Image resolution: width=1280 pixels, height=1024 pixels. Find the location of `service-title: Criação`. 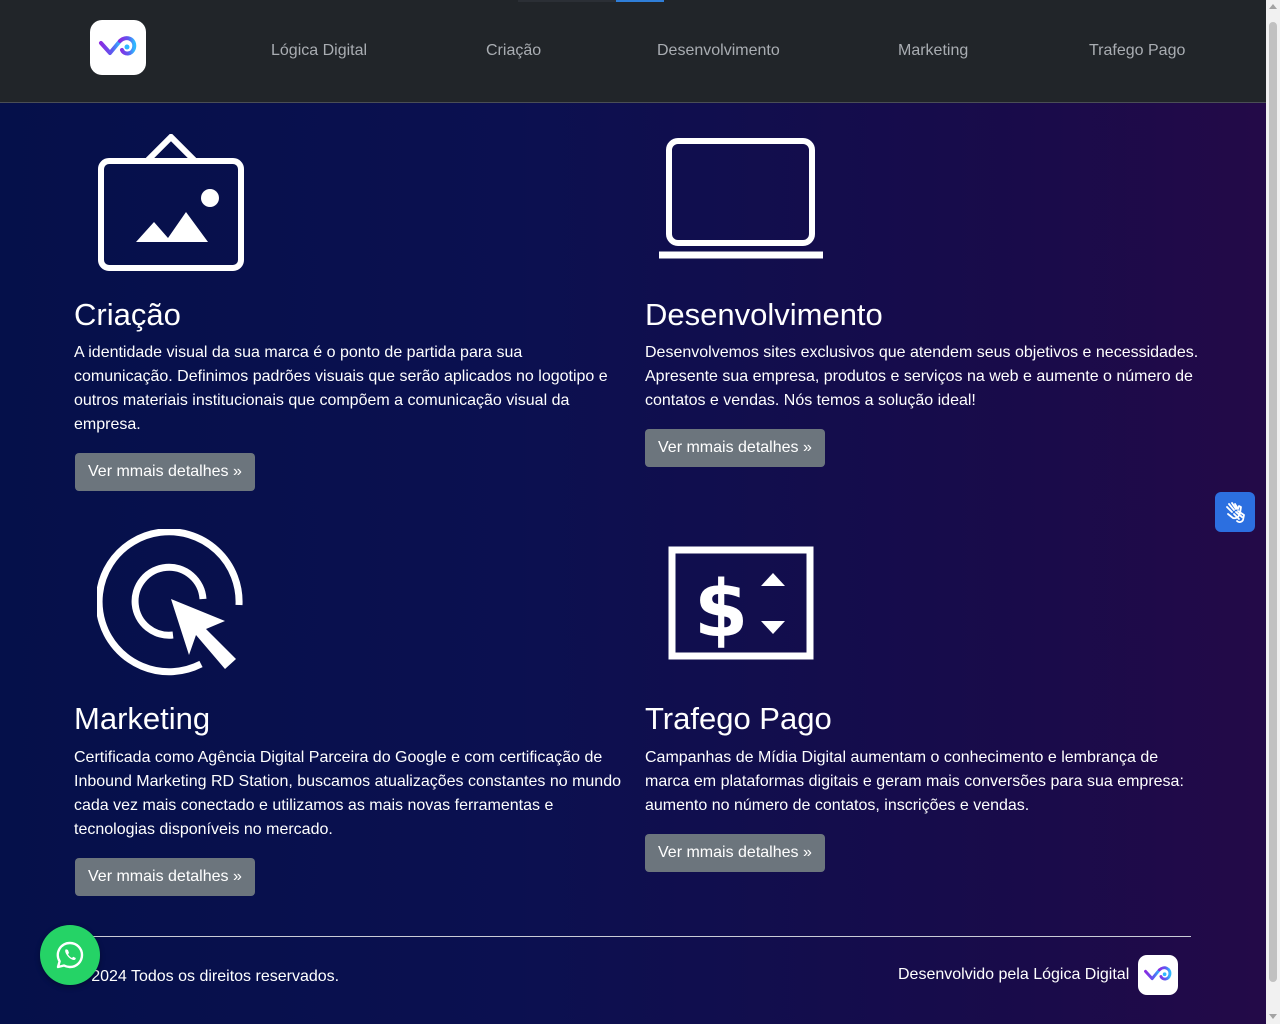

service-title: Criação is located at coordinates (127, 314).